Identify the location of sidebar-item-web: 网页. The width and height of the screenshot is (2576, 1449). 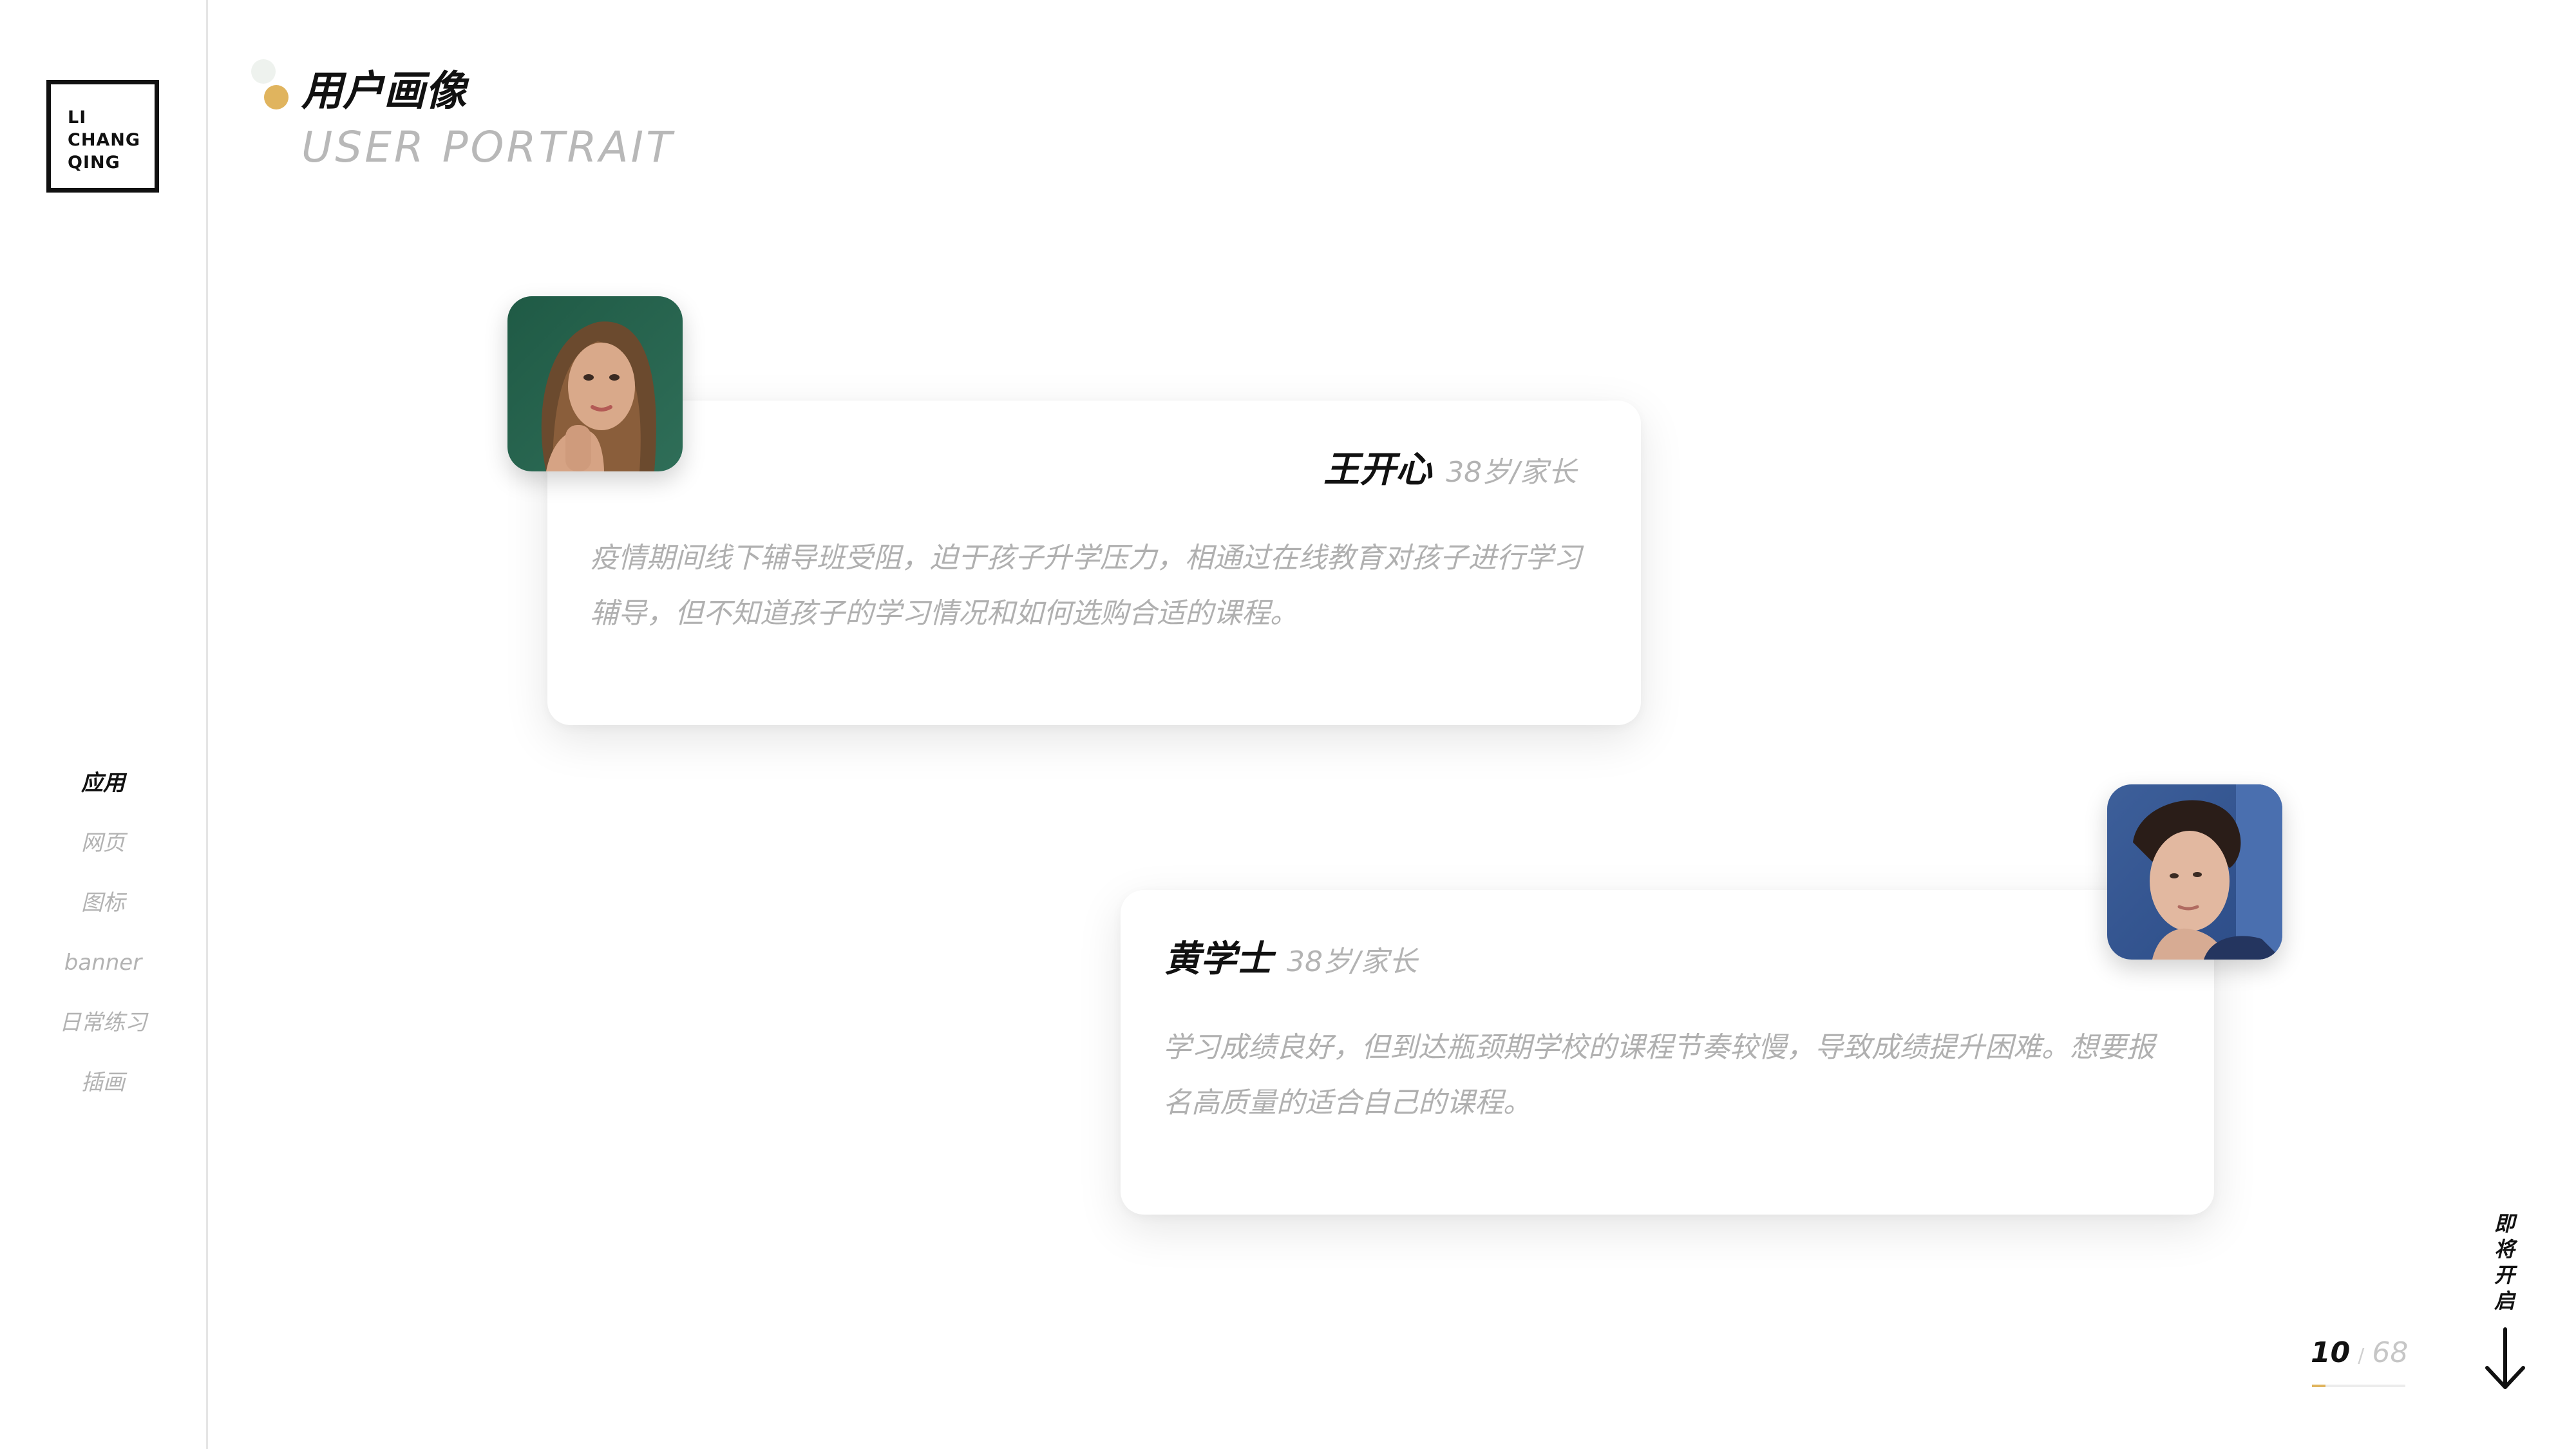
(103, 843).